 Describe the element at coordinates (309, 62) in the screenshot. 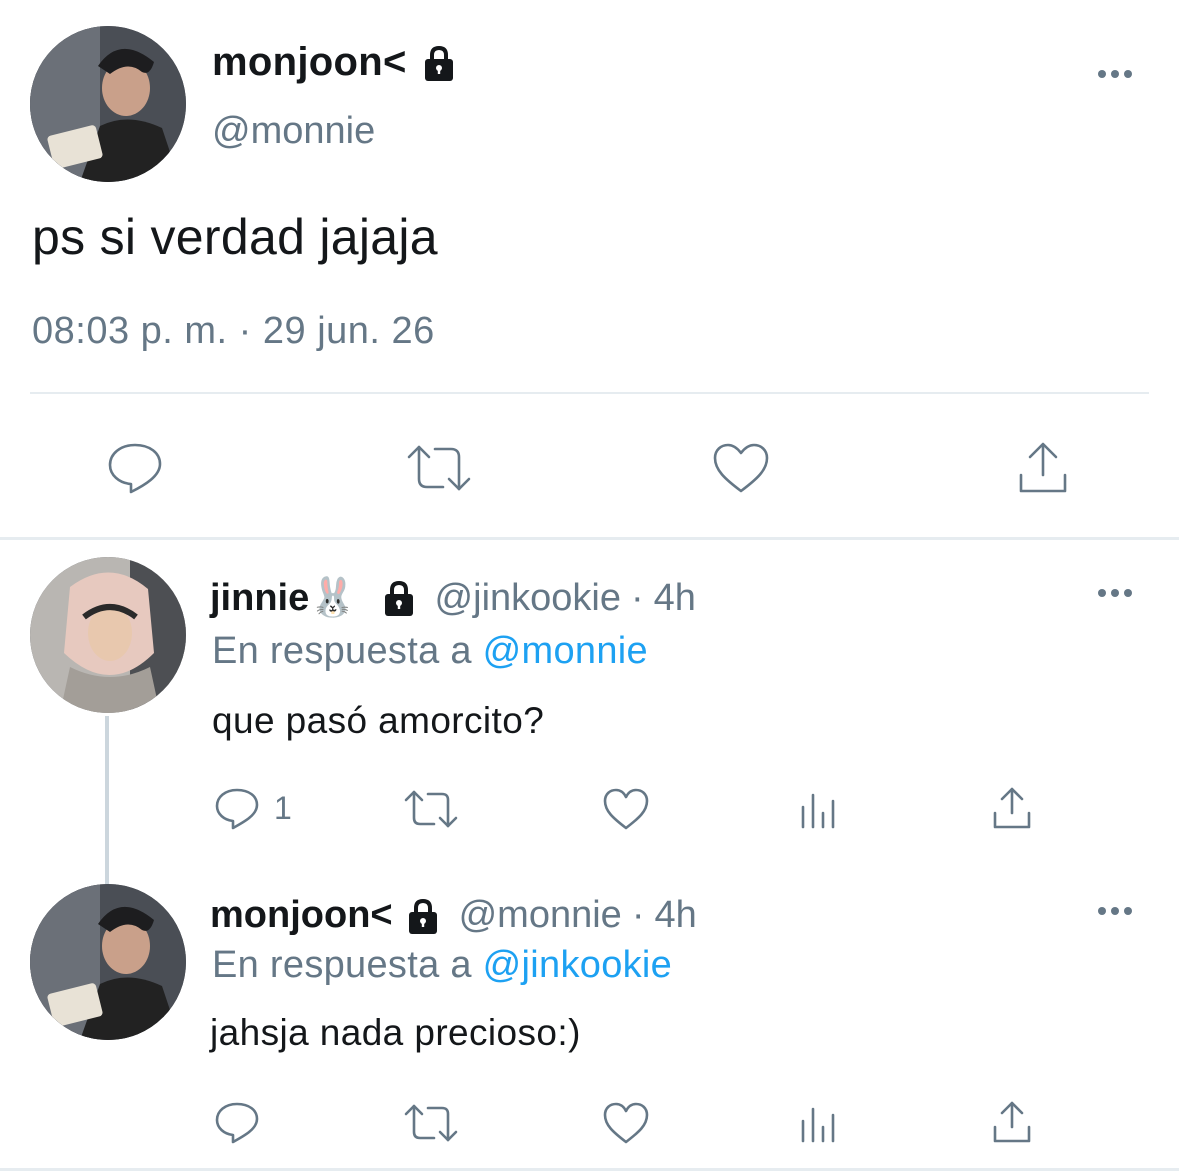

I see `main-display-name: monjoon<` at that location.